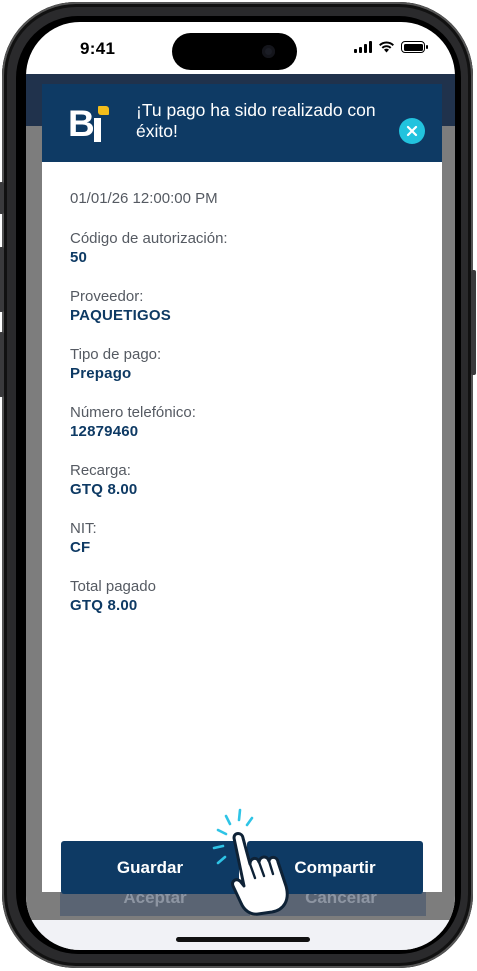 The height and width of the screenshot is (971, 477). I want to click on field-payment-type: Tipo de pago: Prepago, so click(245, 364).